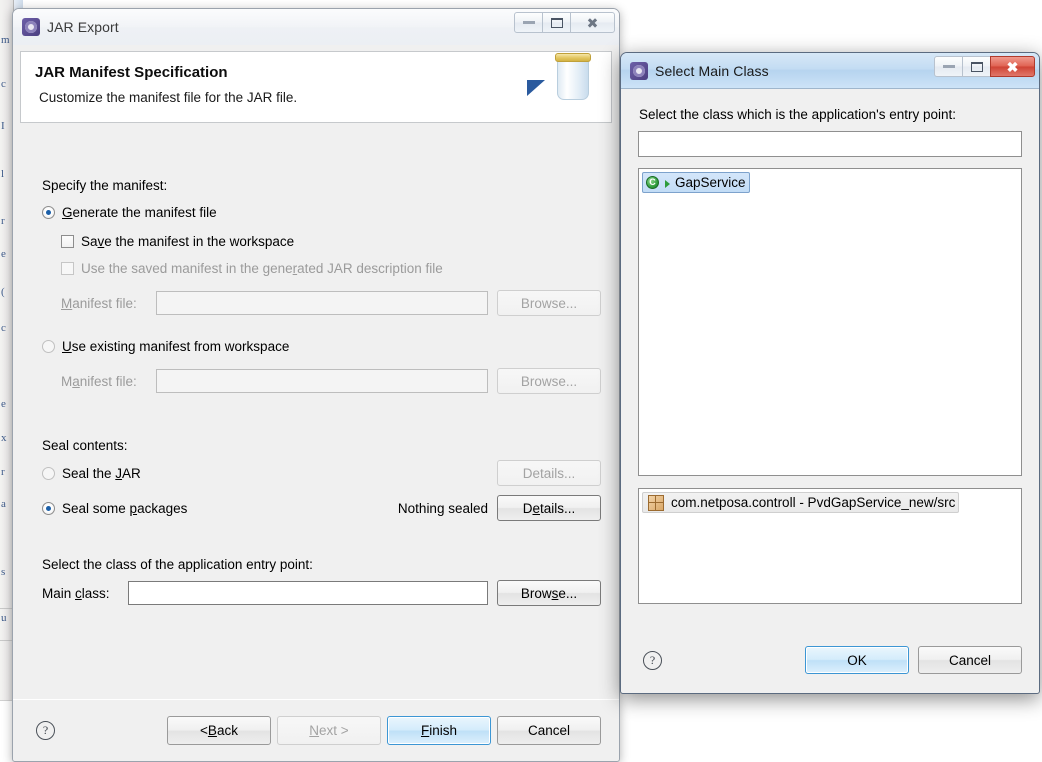 The image size is (1042, 762). I want to click on manifest-file-label-2: Manifest file:, so click(99, 381).